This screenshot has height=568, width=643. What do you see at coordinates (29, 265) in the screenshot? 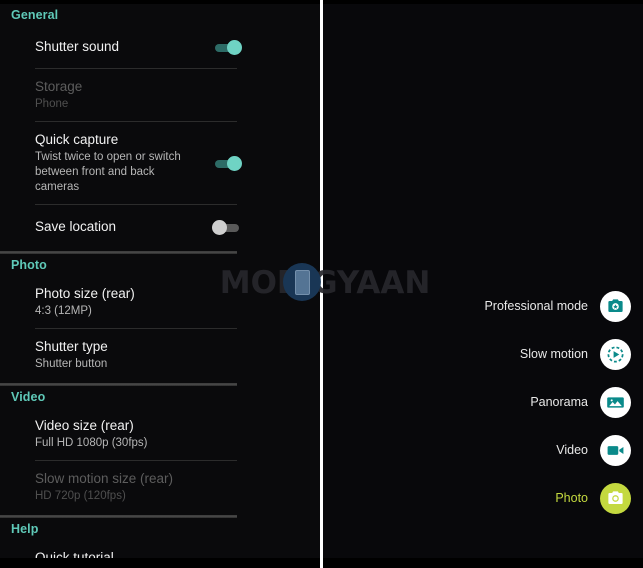
I see `section-header-photo: Photo` at bounding box center [29, 265].